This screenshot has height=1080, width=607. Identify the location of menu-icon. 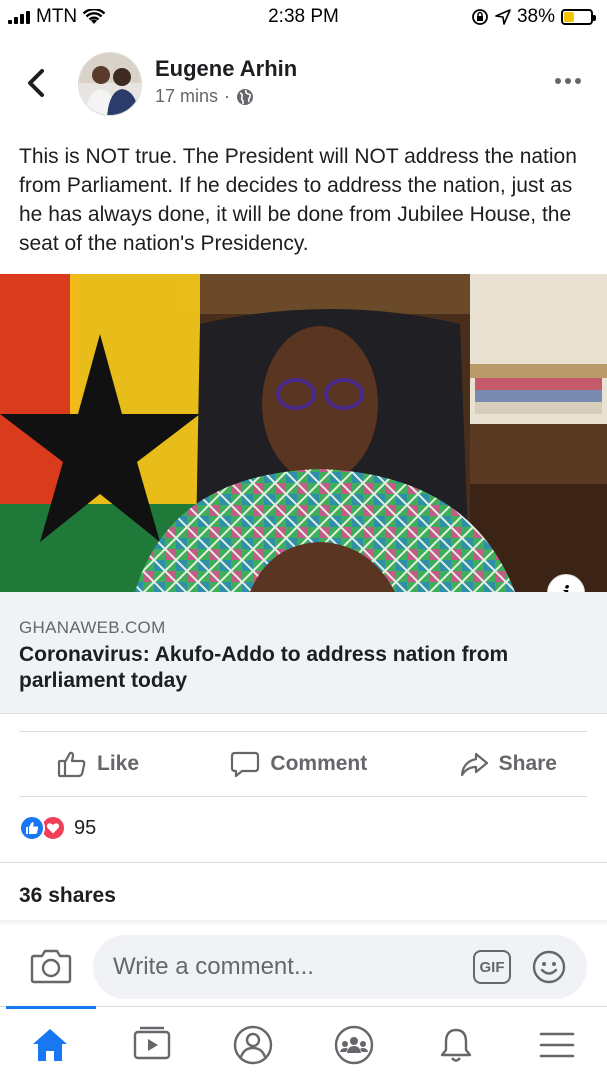
(557, 1045).